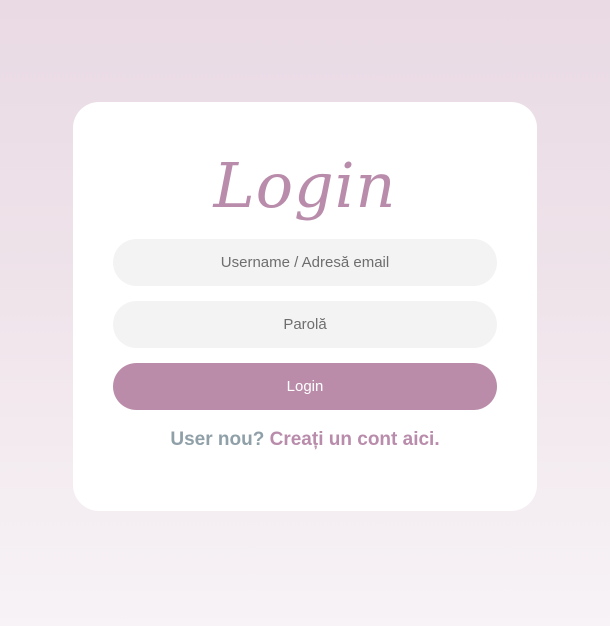  Describe the element at coordinates (217, 439) in the screenshot. I see `new-user-prompt: User nou?` at that location.